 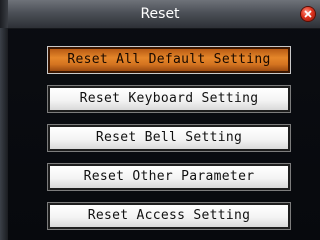 I want to click on window-title: Reset, so click(x=160, y=14).